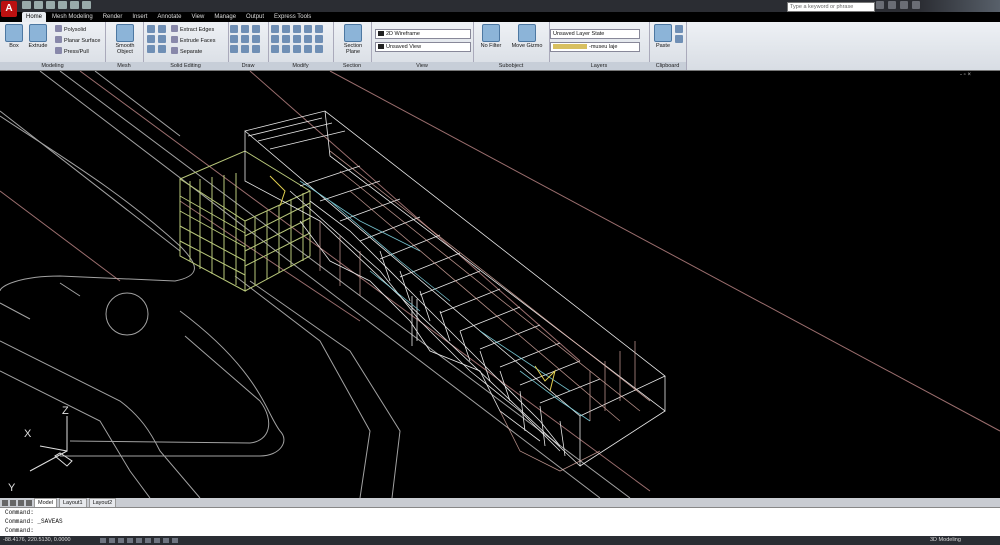  Describe the element at coordinates (38, 36) in the screenshot. I see `extrude-button: Extrude` at that location.